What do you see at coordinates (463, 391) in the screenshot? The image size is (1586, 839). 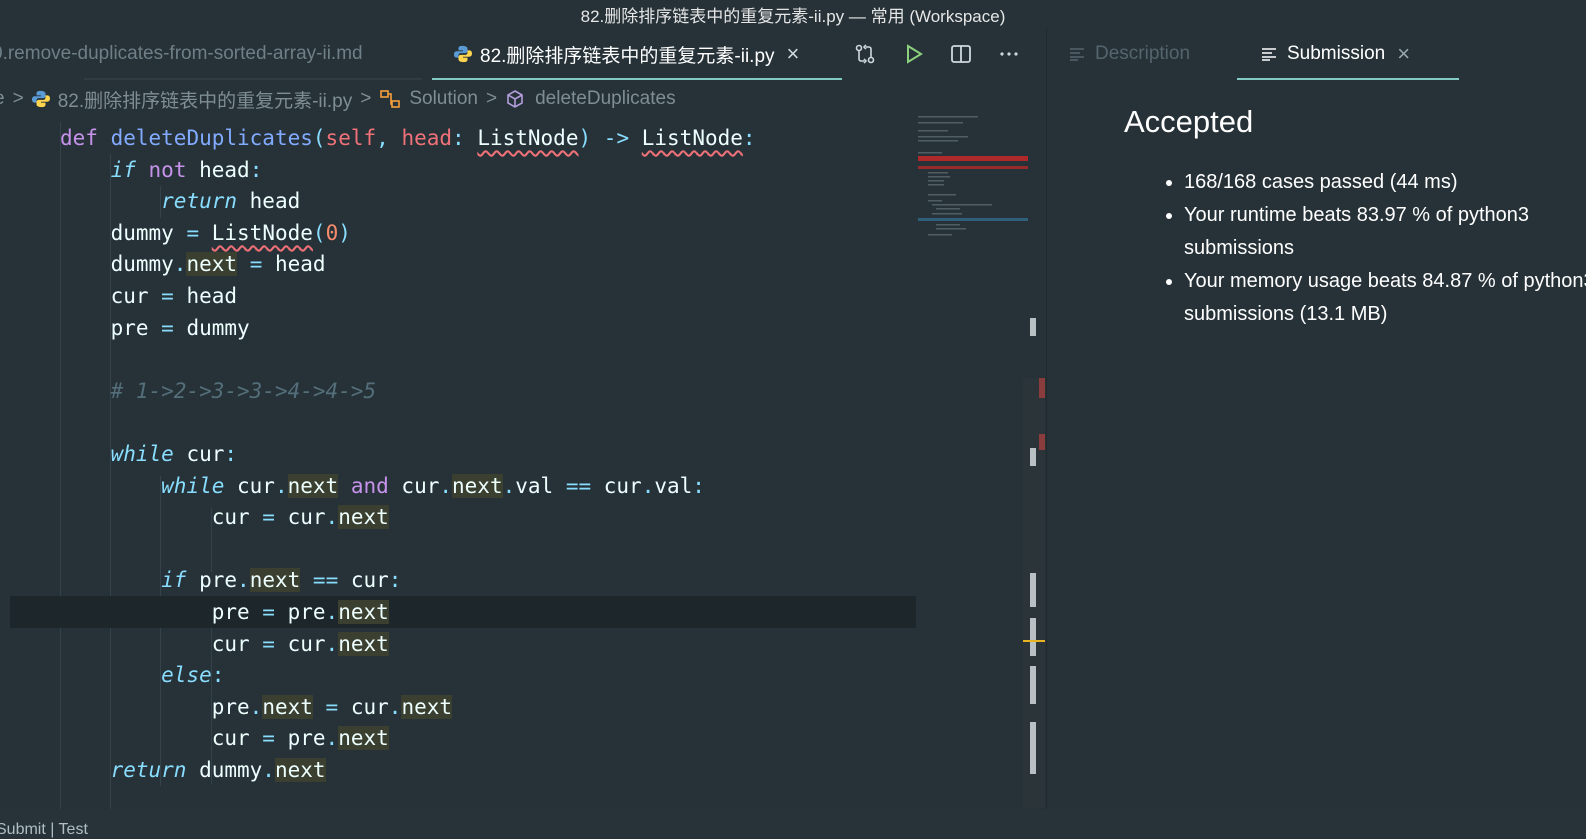 I see `code-line: # 1->2->3->3->4->4->5` at bounding box center [463, 391].